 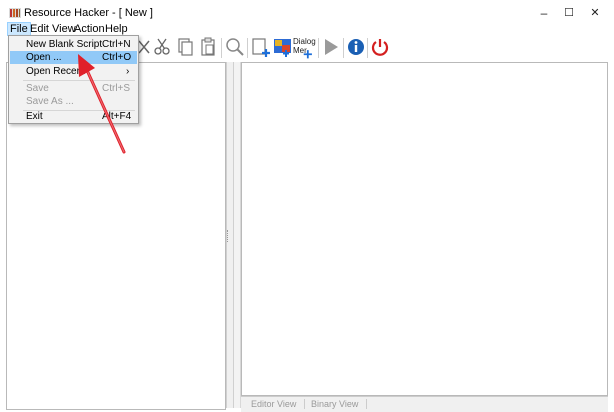 I want to click on add-resource-icon, so click(x=261, y=47).